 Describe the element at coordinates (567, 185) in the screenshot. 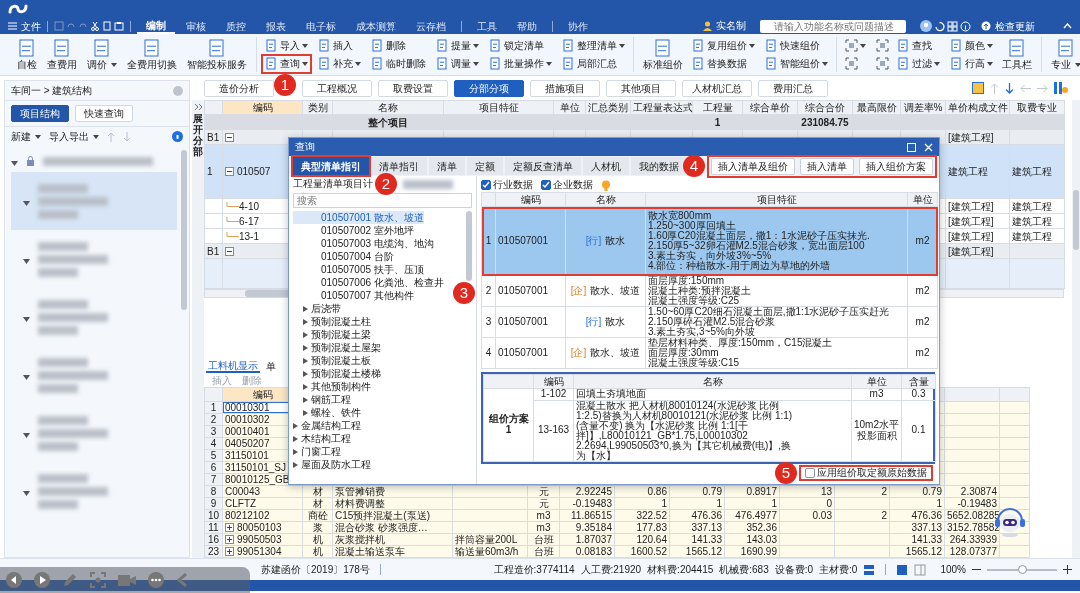

I see `checkbox: 企业数据` at that location.